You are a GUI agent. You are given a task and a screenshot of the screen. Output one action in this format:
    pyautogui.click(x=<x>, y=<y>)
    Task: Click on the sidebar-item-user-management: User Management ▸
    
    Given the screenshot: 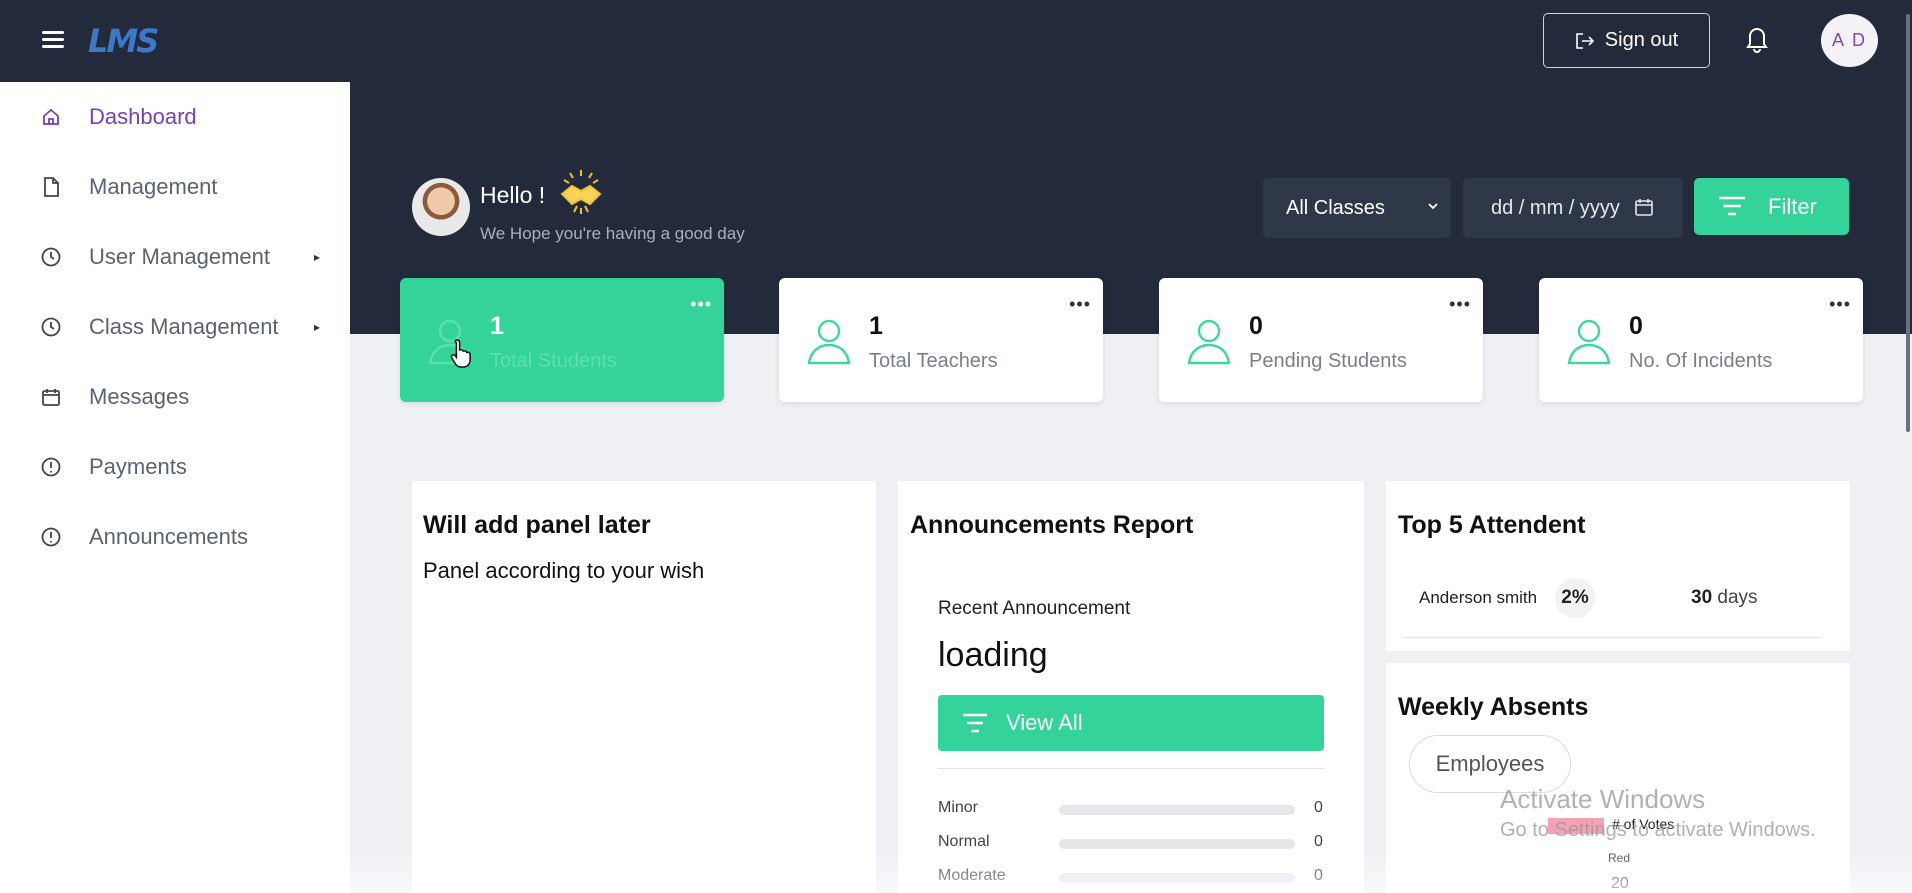 What is the action you would take?
    pyautogui.click(x=175, y=257)
    